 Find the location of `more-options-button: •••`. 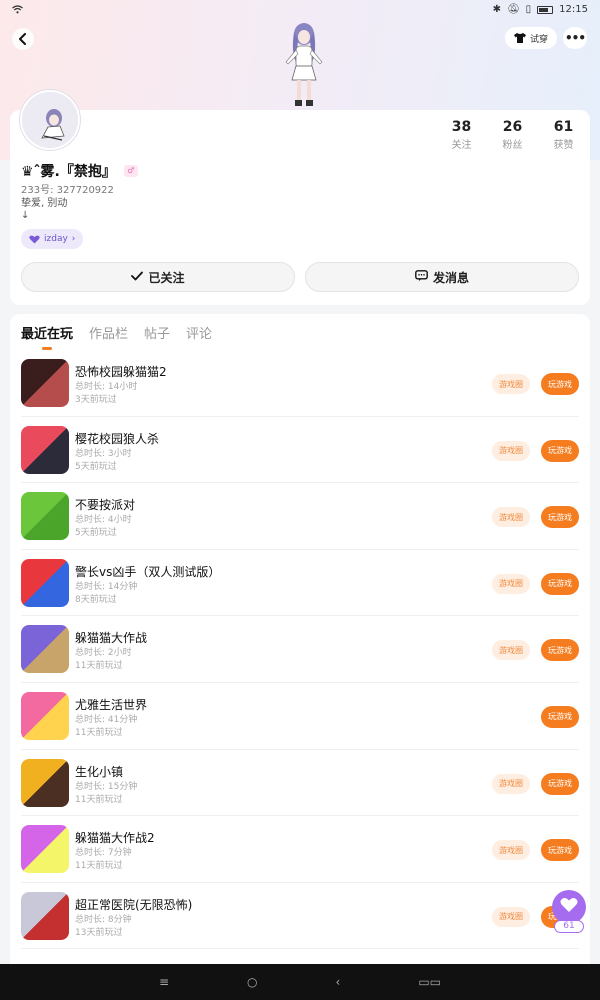

more-options-button: ••• is located at coordinates (575, 38).